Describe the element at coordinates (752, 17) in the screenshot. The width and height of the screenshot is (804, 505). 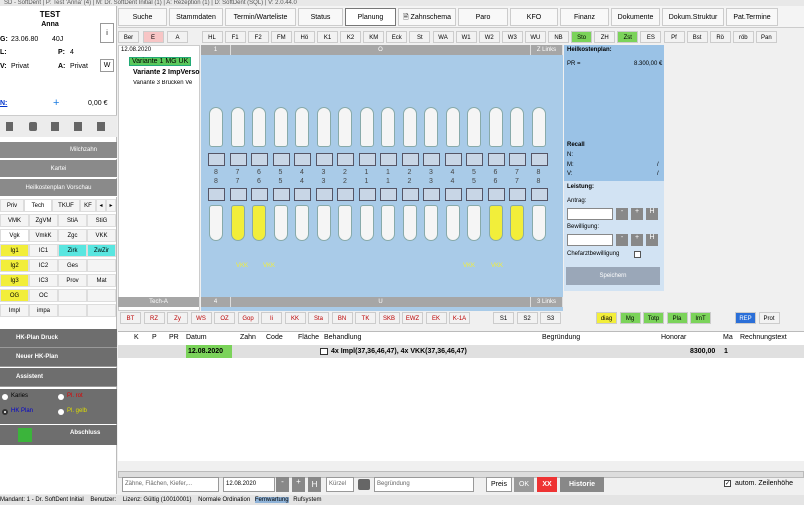
I see `nav-pattermine: Pat.Termine` at that location.